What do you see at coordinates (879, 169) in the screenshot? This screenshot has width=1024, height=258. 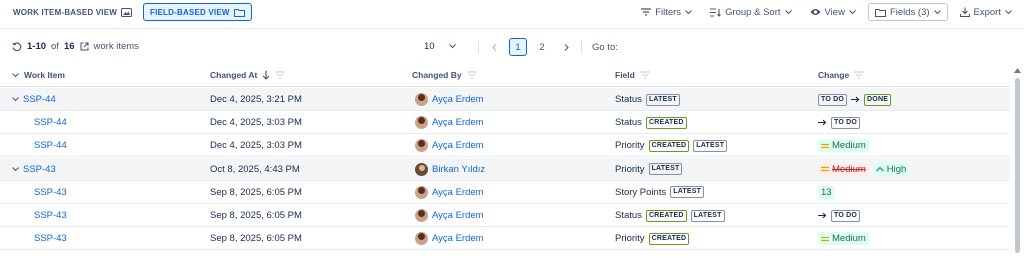 I see `priority-high-icon` at bounding box center [879, 169].